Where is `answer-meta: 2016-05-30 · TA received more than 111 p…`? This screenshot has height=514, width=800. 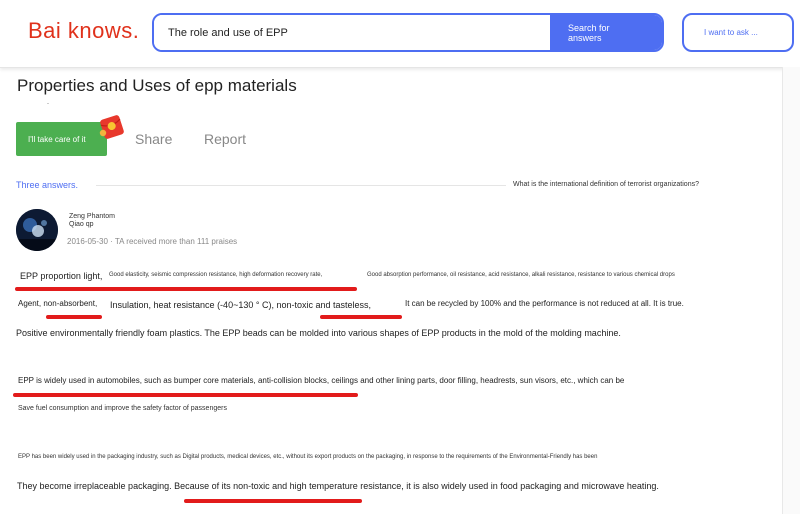 answer-meta: 2016-05-30 · TA received more than 111 p… is located at coordinates (152, 241).